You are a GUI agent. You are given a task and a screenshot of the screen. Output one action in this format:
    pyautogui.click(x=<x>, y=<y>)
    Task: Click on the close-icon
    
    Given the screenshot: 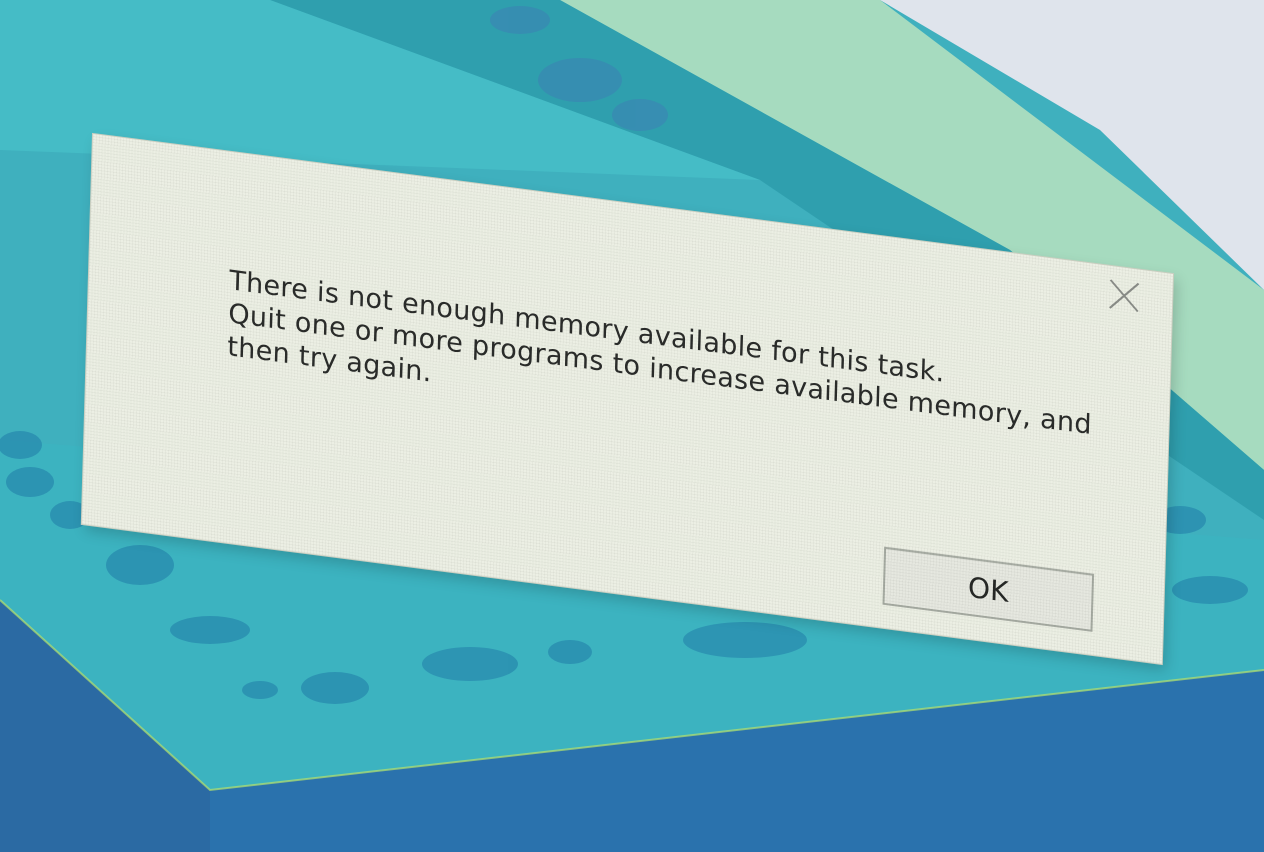 What is the action you would take?
    pyautogui.click(x=1124, y=296)
    